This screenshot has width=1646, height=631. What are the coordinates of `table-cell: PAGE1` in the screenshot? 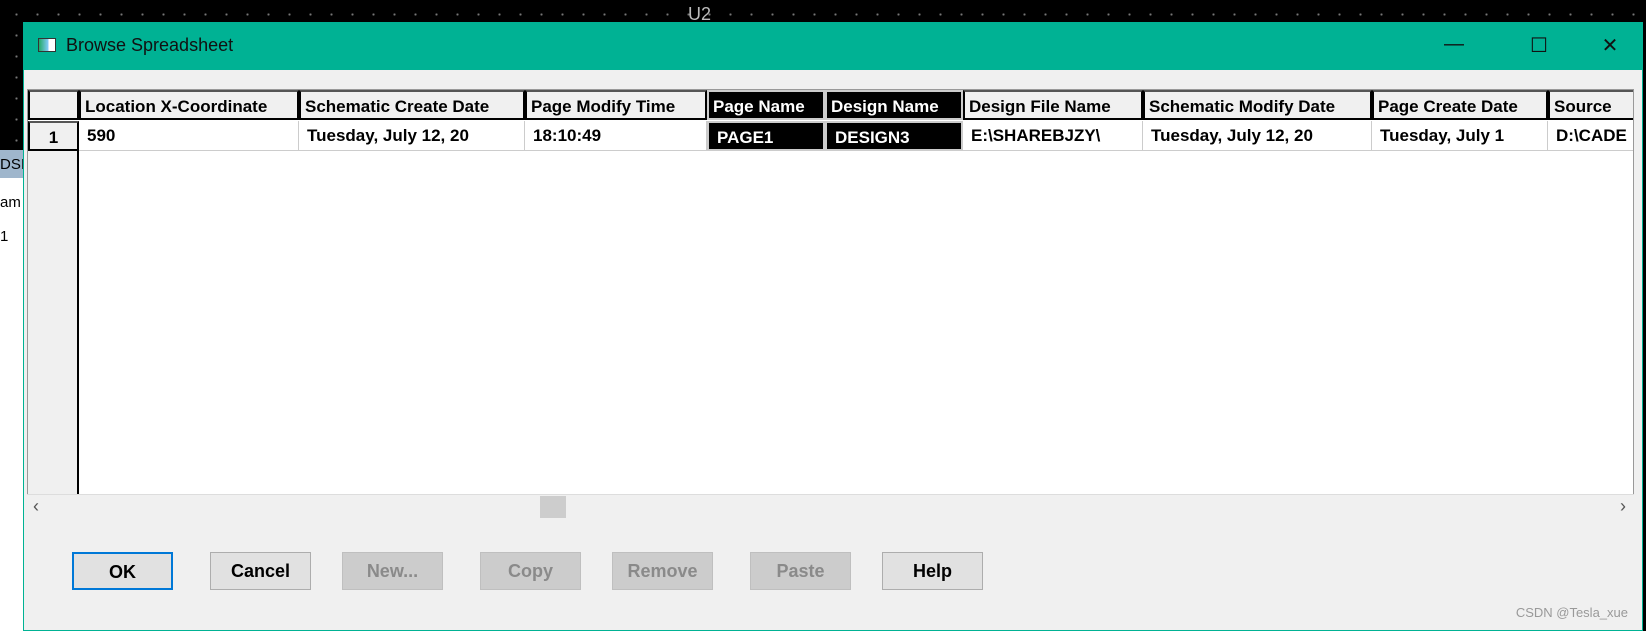 It's located at (766, 136).